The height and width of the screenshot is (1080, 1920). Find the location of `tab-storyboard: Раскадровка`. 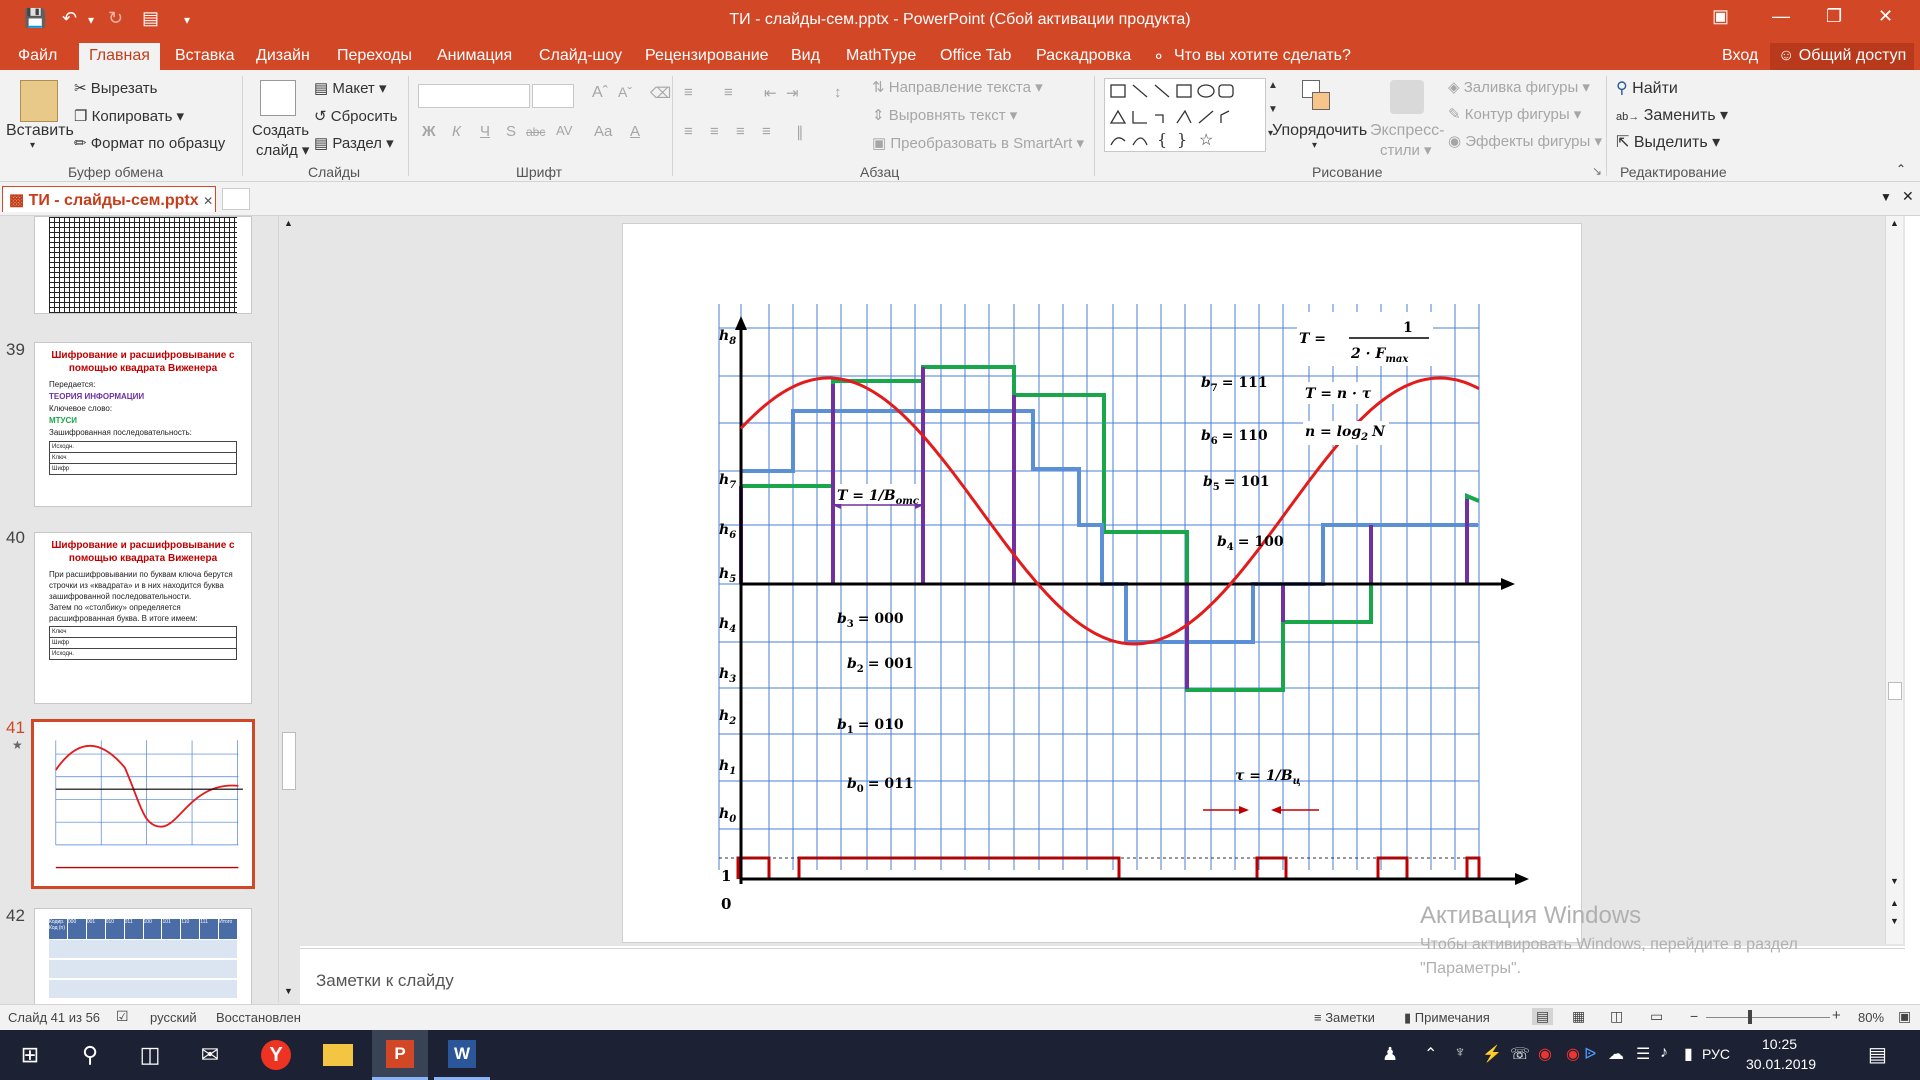

tab-storyboard: Раскадровка is located at coordinates (1083, 56).